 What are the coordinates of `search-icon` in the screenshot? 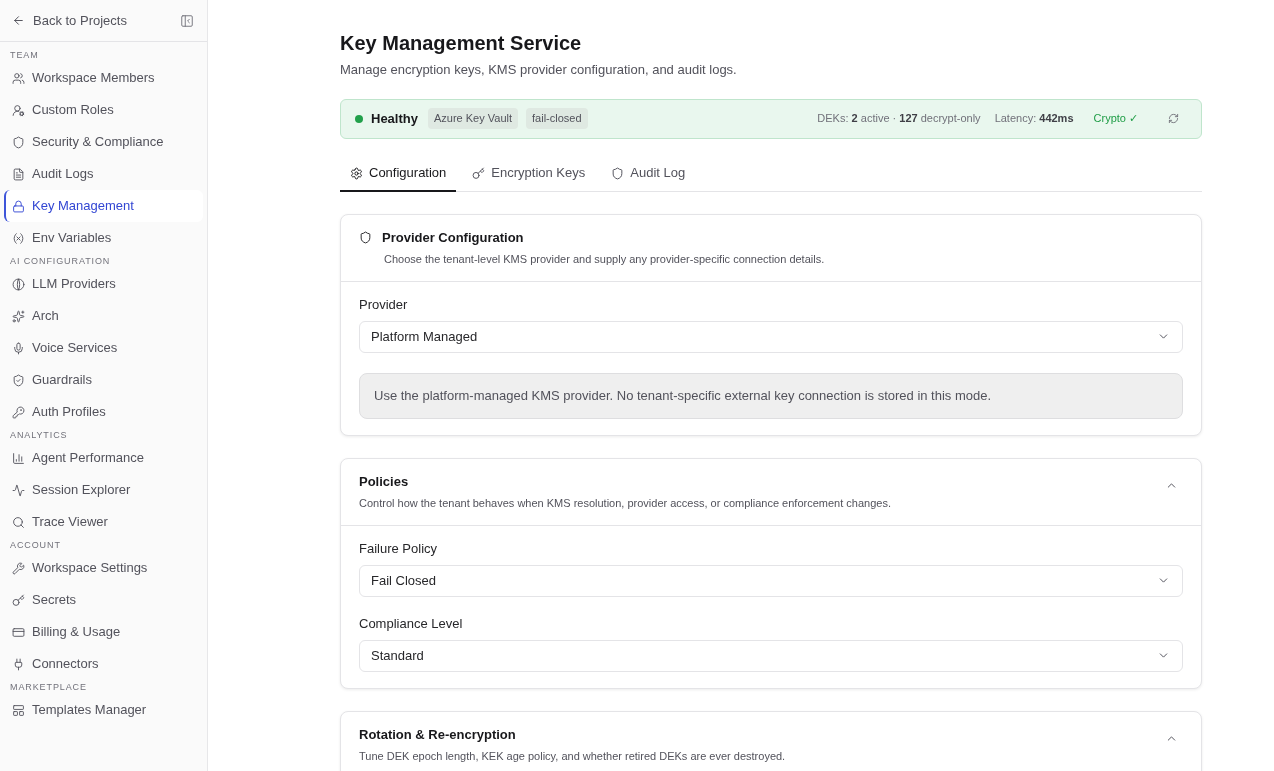 It's located at (18, 522).